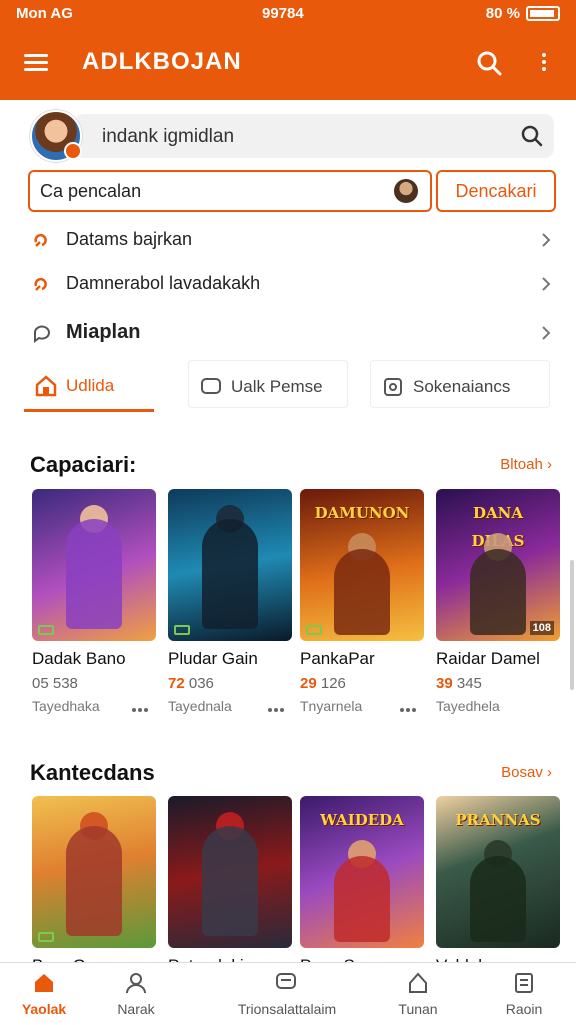 Image resolution: width=576 pixels, height=1025 pixels. What do you see at coordinates (444, 683) in the screenshot?
I see `game-count-hot: 39` at bounding box center [444, 683].